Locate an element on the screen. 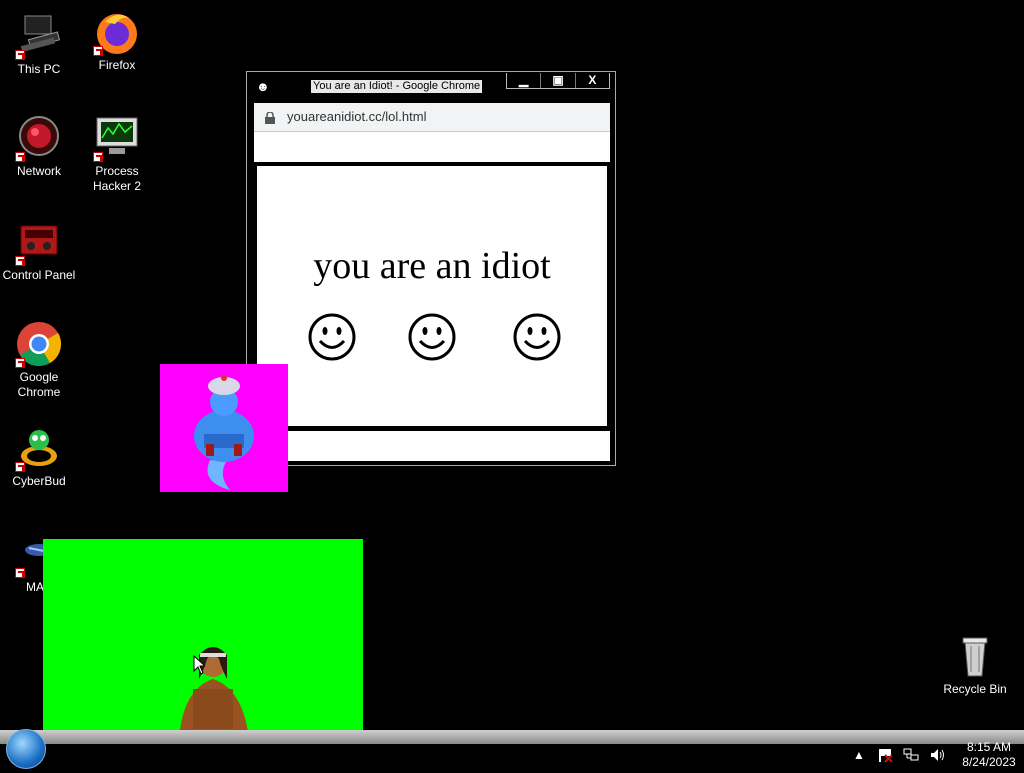  page-bottom-strip is located at coordinates (432, 446).